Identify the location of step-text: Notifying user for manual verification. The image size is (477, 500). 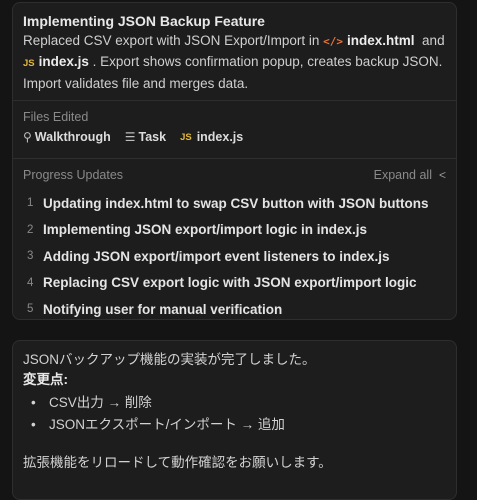
(163, 309).